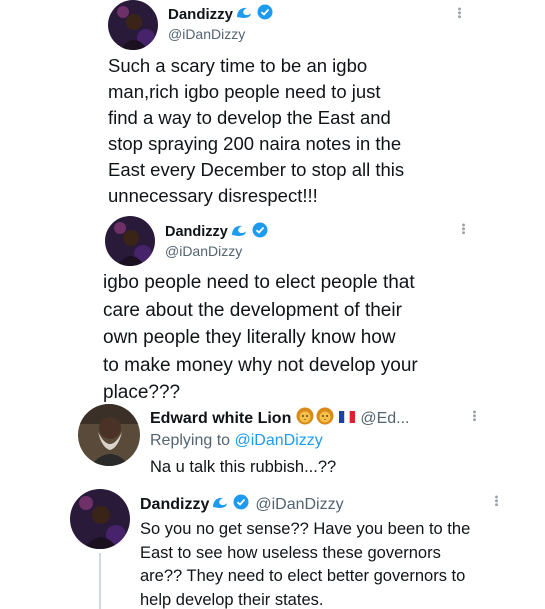  Describe the element at coordinates (244, 91) in the screenshot. I see `tweet-line: man,rich igbo people need to just` at that location.